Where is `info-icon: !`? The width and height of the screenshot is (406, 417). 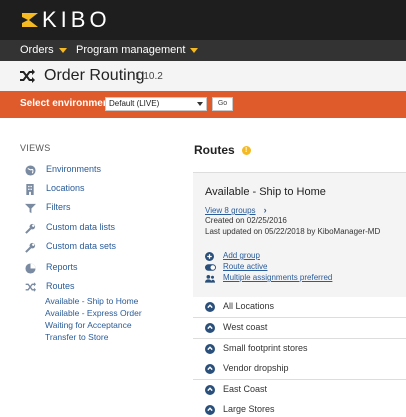 info-icon: ! is located at coordinates (246, 150).